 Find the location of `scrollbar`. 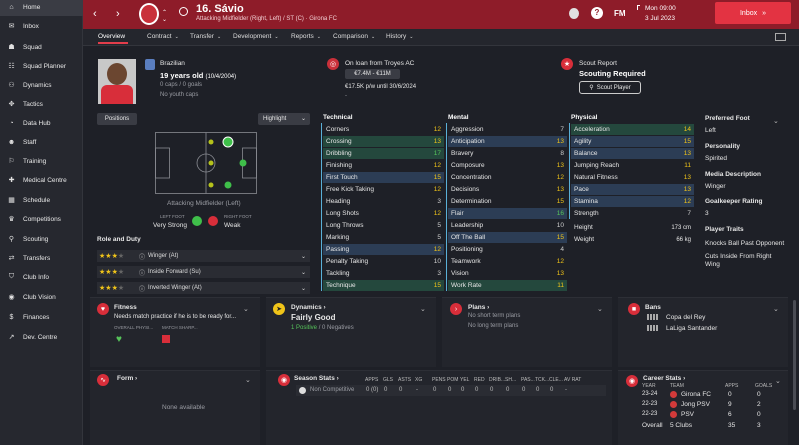

scrollbar is located at coordinates (794, 355).